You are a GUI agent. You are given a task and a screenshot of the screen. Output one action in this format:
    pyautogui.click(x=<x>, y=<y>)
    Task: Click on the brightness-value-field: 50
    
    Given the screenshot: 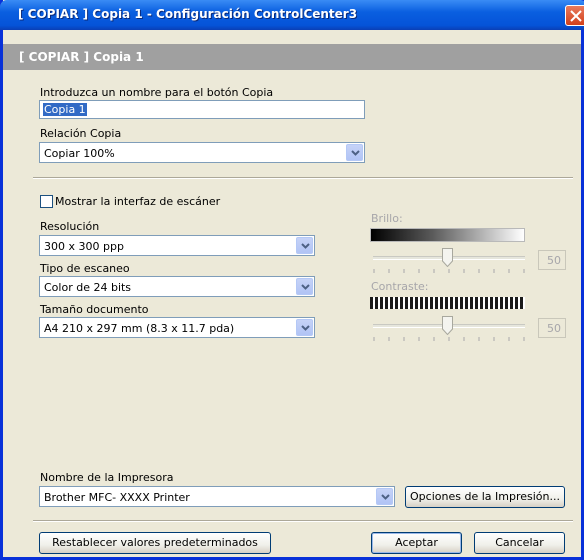 What is the action you would take?
    pyautogui.click(x=552, y=260)
    